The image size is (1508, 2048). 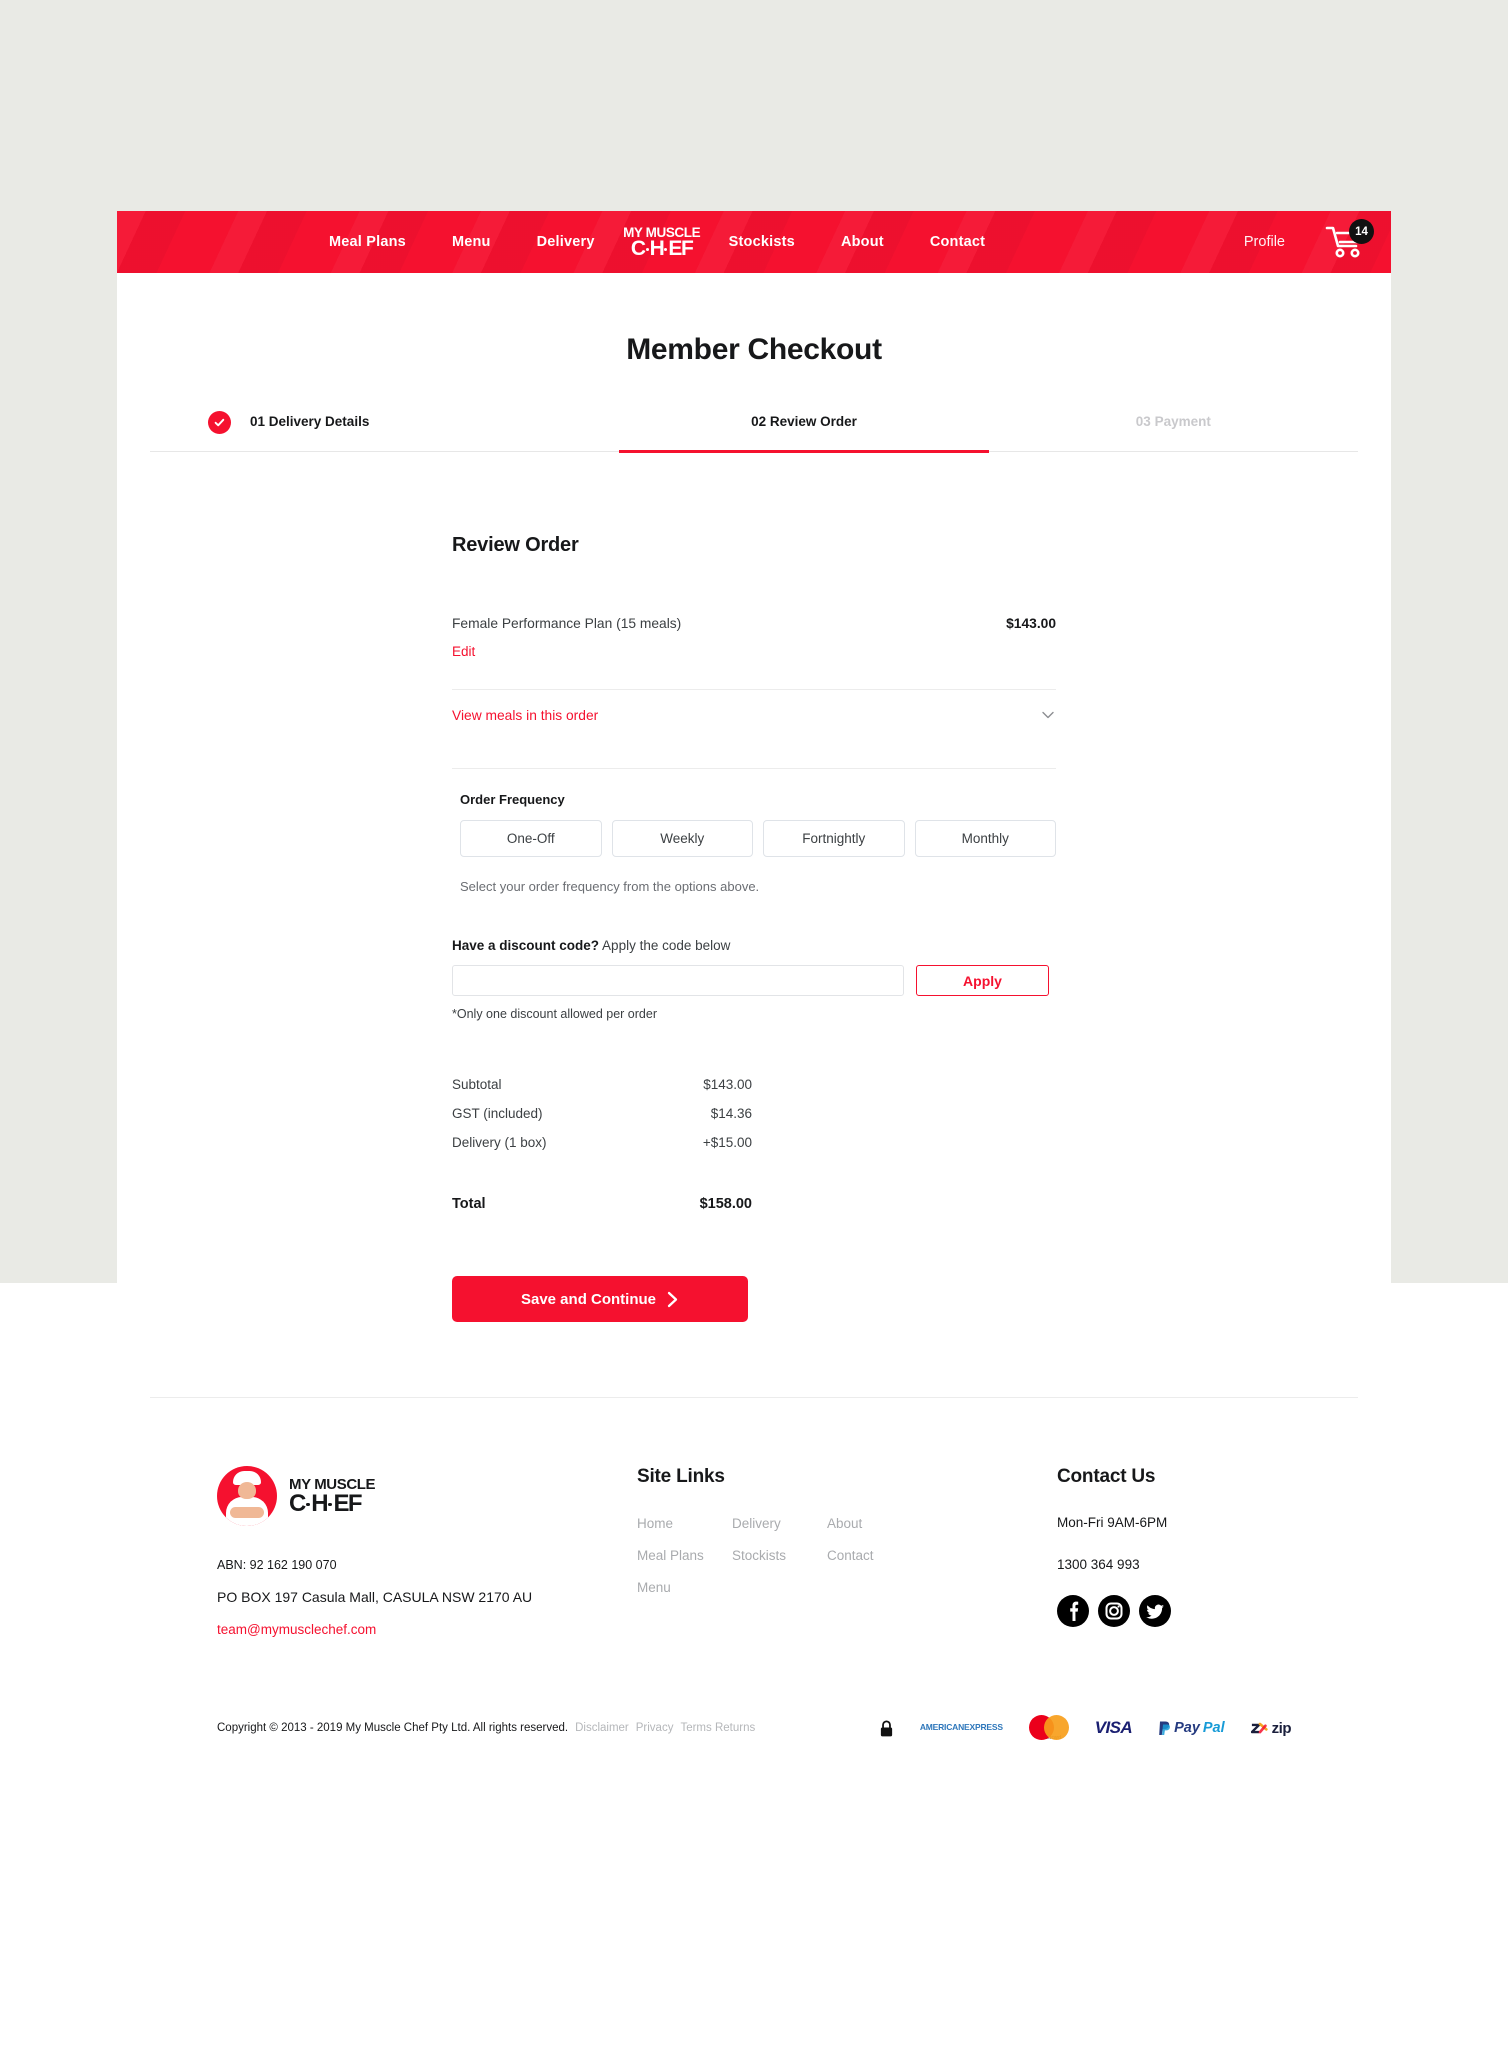 What do you see at coordinates (588, 1299) in the screenshot?
I see `save-and-continue-label: Save and Continue` at bounding box center [588, 1299].